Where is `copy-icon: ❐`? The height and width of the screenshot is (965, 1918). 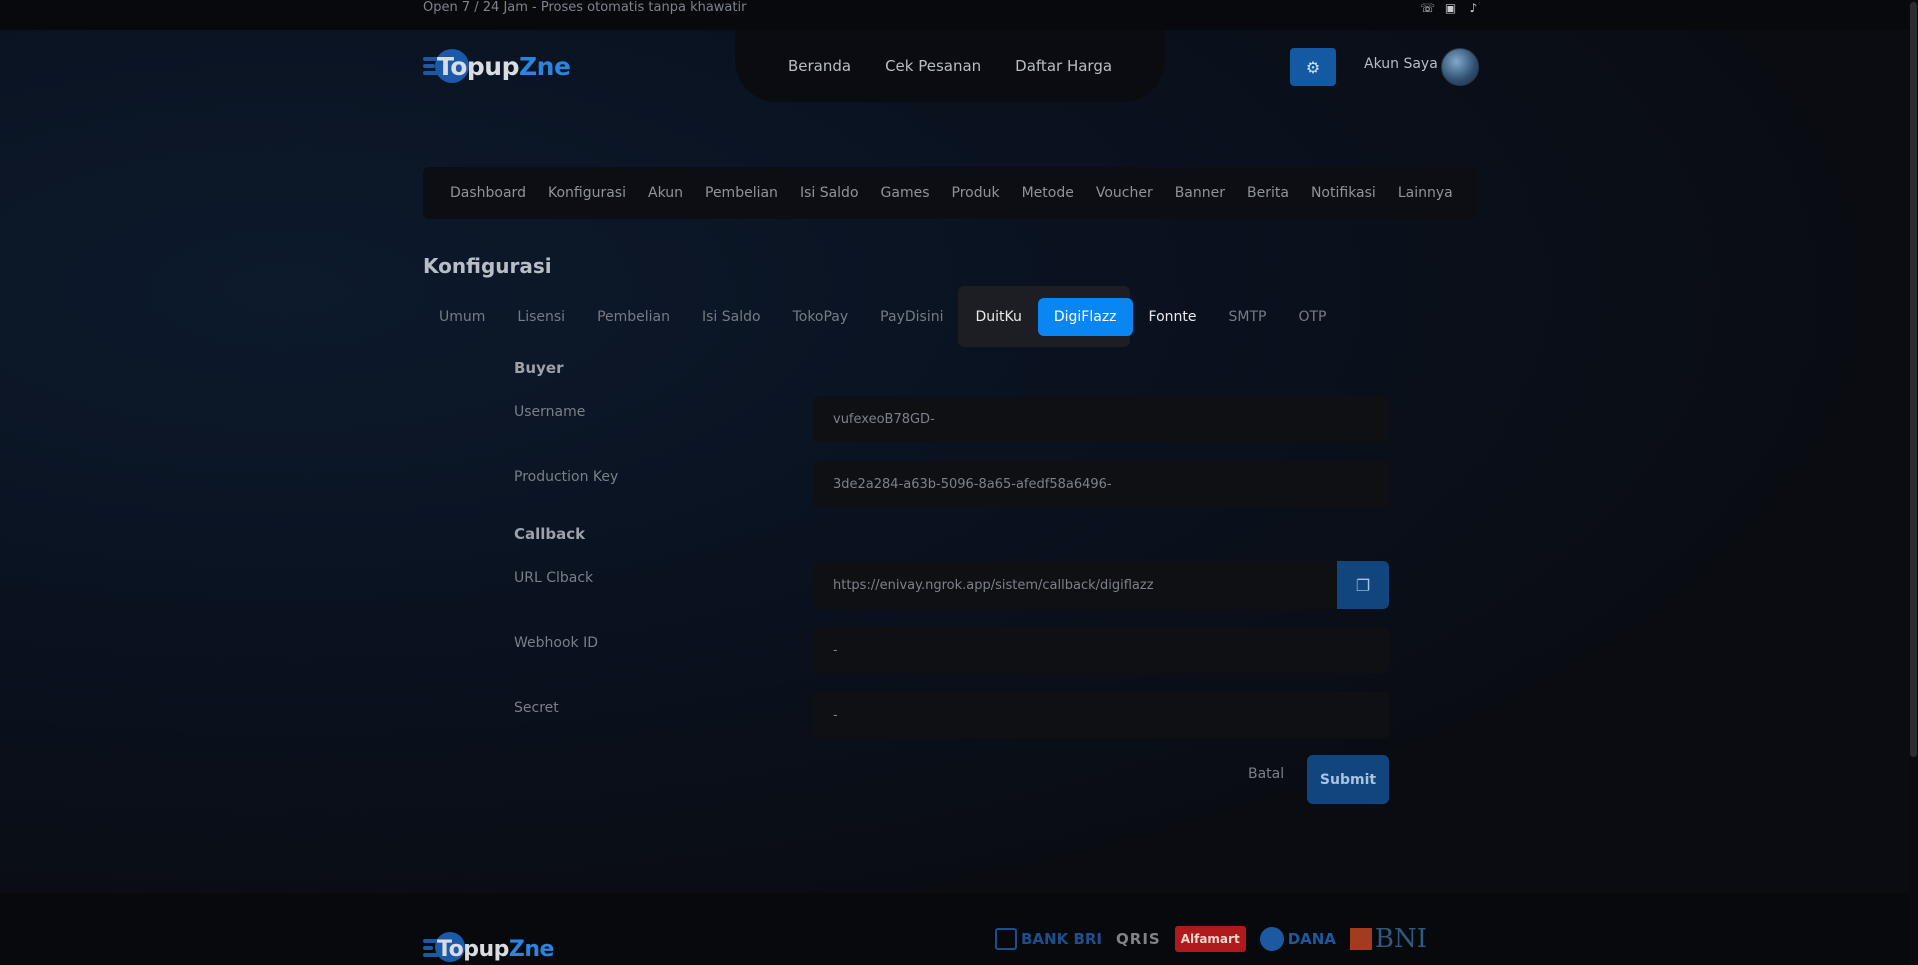
copy-icon: ❐ is located at coordinates (1363, 585).